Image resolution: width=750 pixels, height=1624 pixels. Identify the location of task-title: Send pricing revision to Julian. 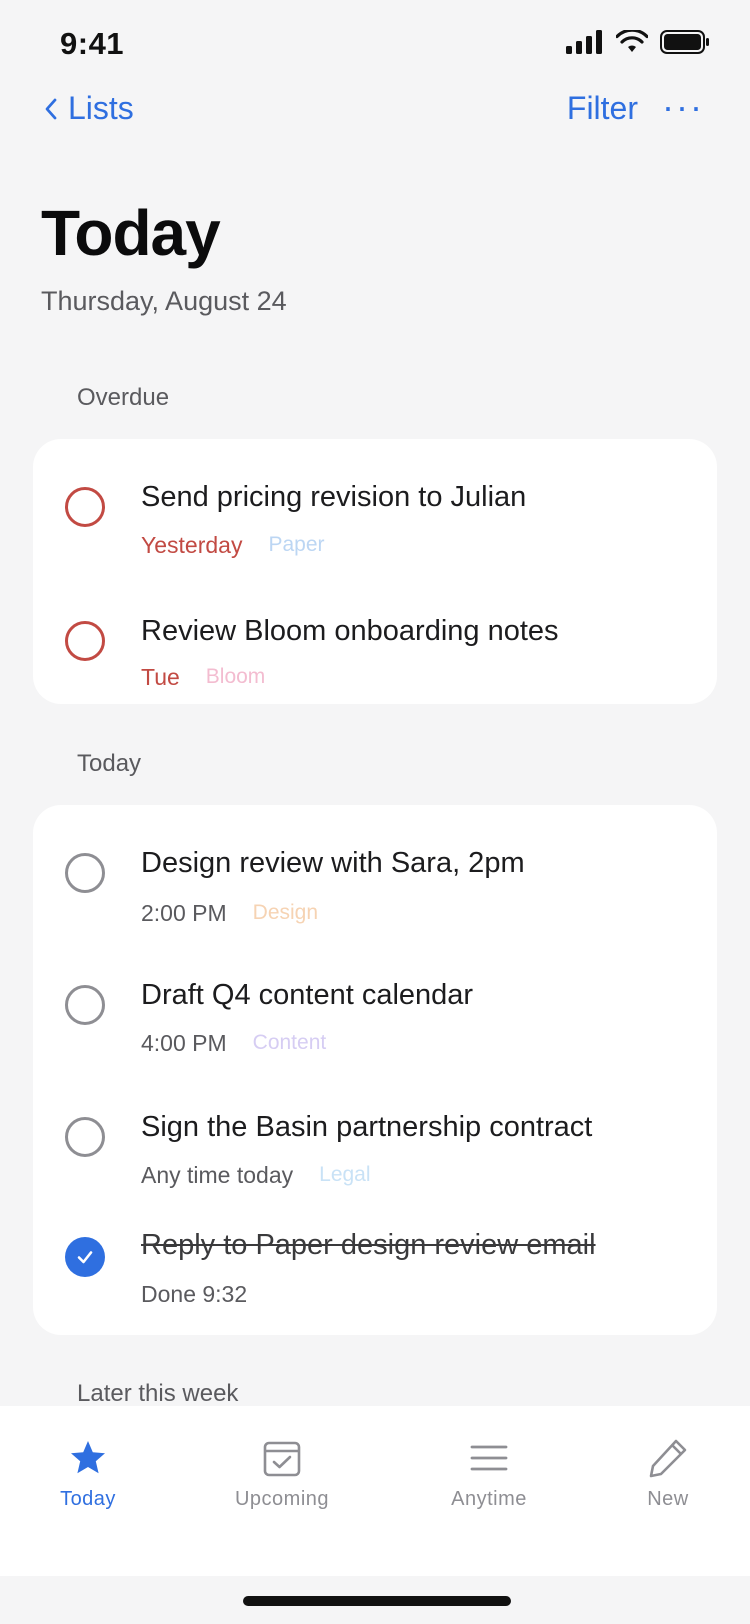
(334, 497).